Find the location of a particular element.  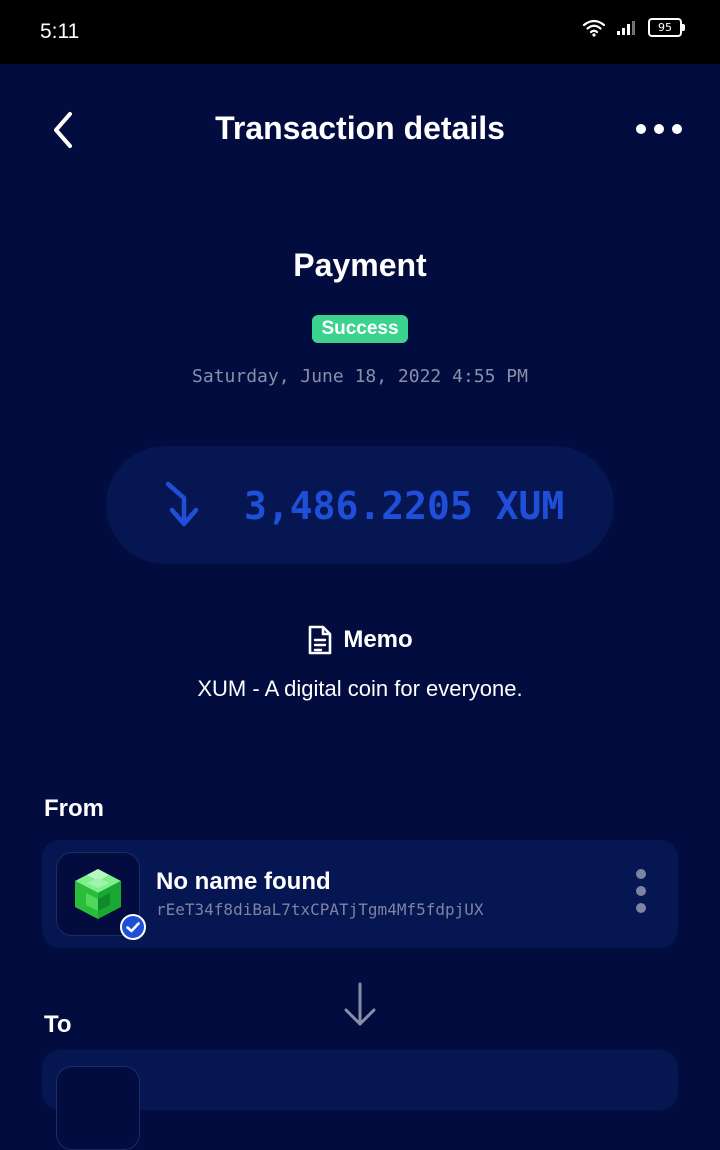

status-badge: Success is located at coordinates (360, 329).